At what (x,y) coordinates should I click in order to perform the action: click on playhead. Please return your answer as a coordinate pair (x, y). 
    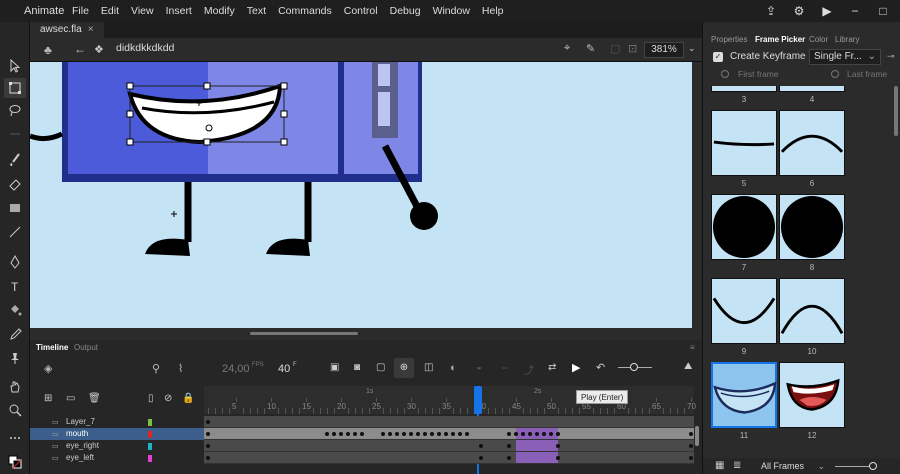
    Looking at the image, I should click on (478, 400).